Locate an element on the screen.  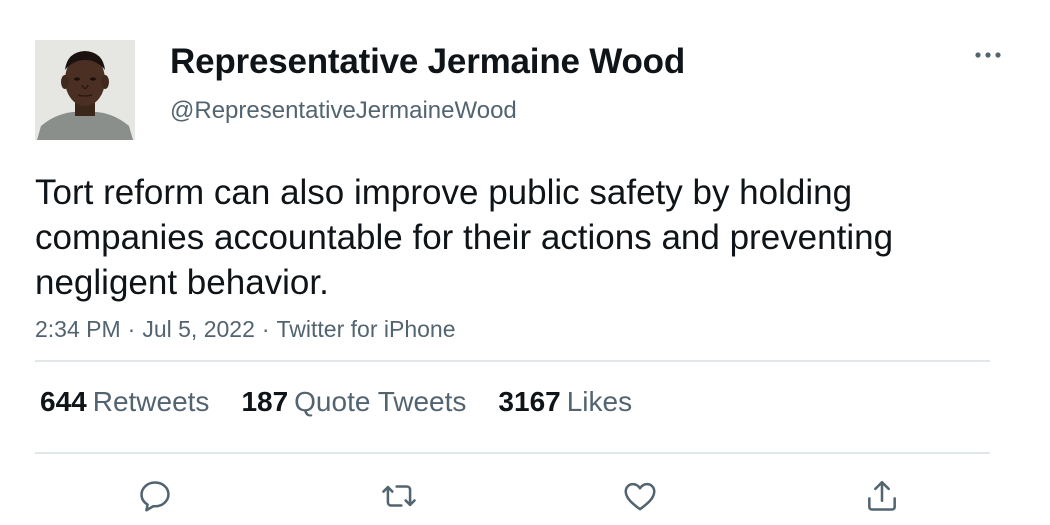
retweets-count: 644 is located at coordinates (63, 401).